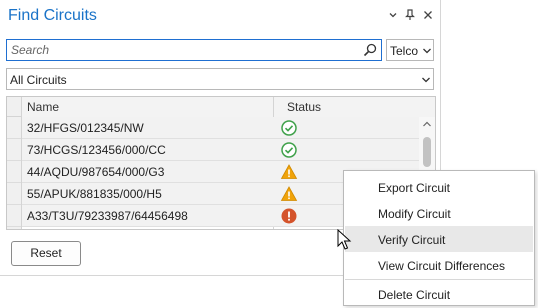  Describe the element at coordinates (404, 51) in the screenshot. I see `category-dropdown-value: Telco` at that location.